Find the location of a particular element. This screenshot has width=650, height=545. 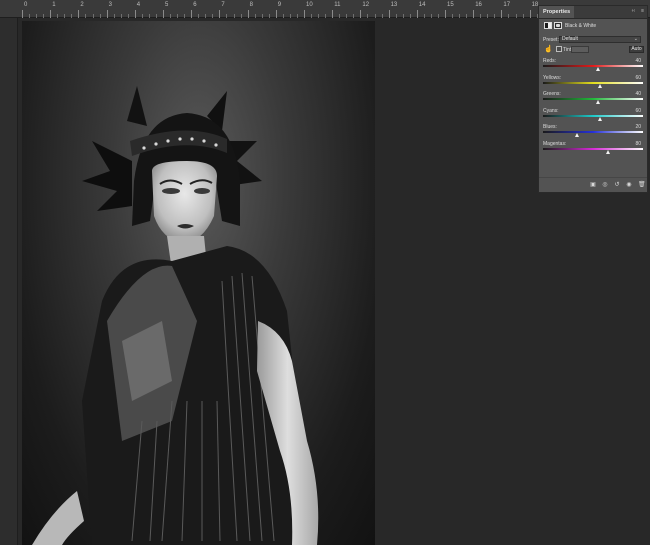

slider-label: Yellows: is located at coordinates (552, 77).